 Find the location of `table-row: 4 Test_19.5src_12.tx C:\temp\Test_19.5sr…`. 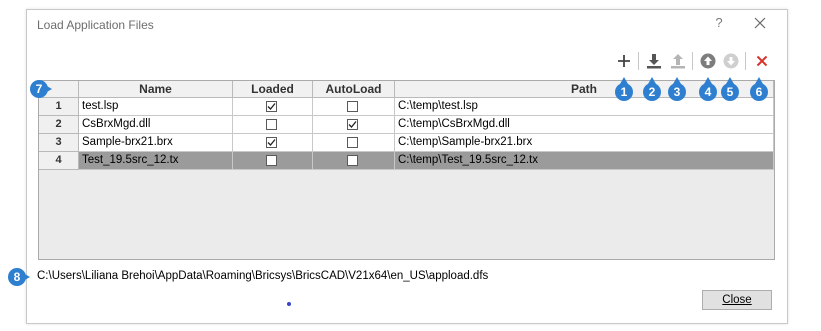

table-row: 4 Test_19.5src_12.tx C:\temp\Test_19.5sr… is located at coordinates (406, 161).